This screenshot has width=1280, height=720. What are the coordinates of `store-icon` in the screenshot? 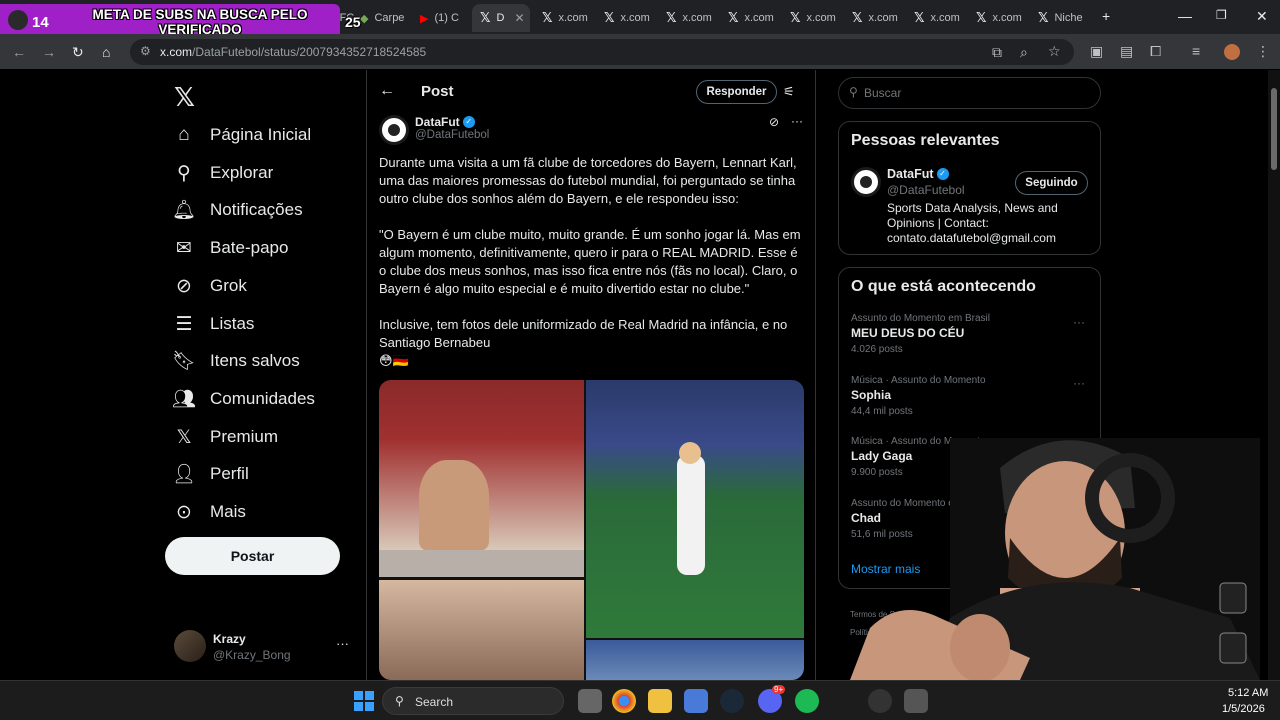 It's located at (696, 701).